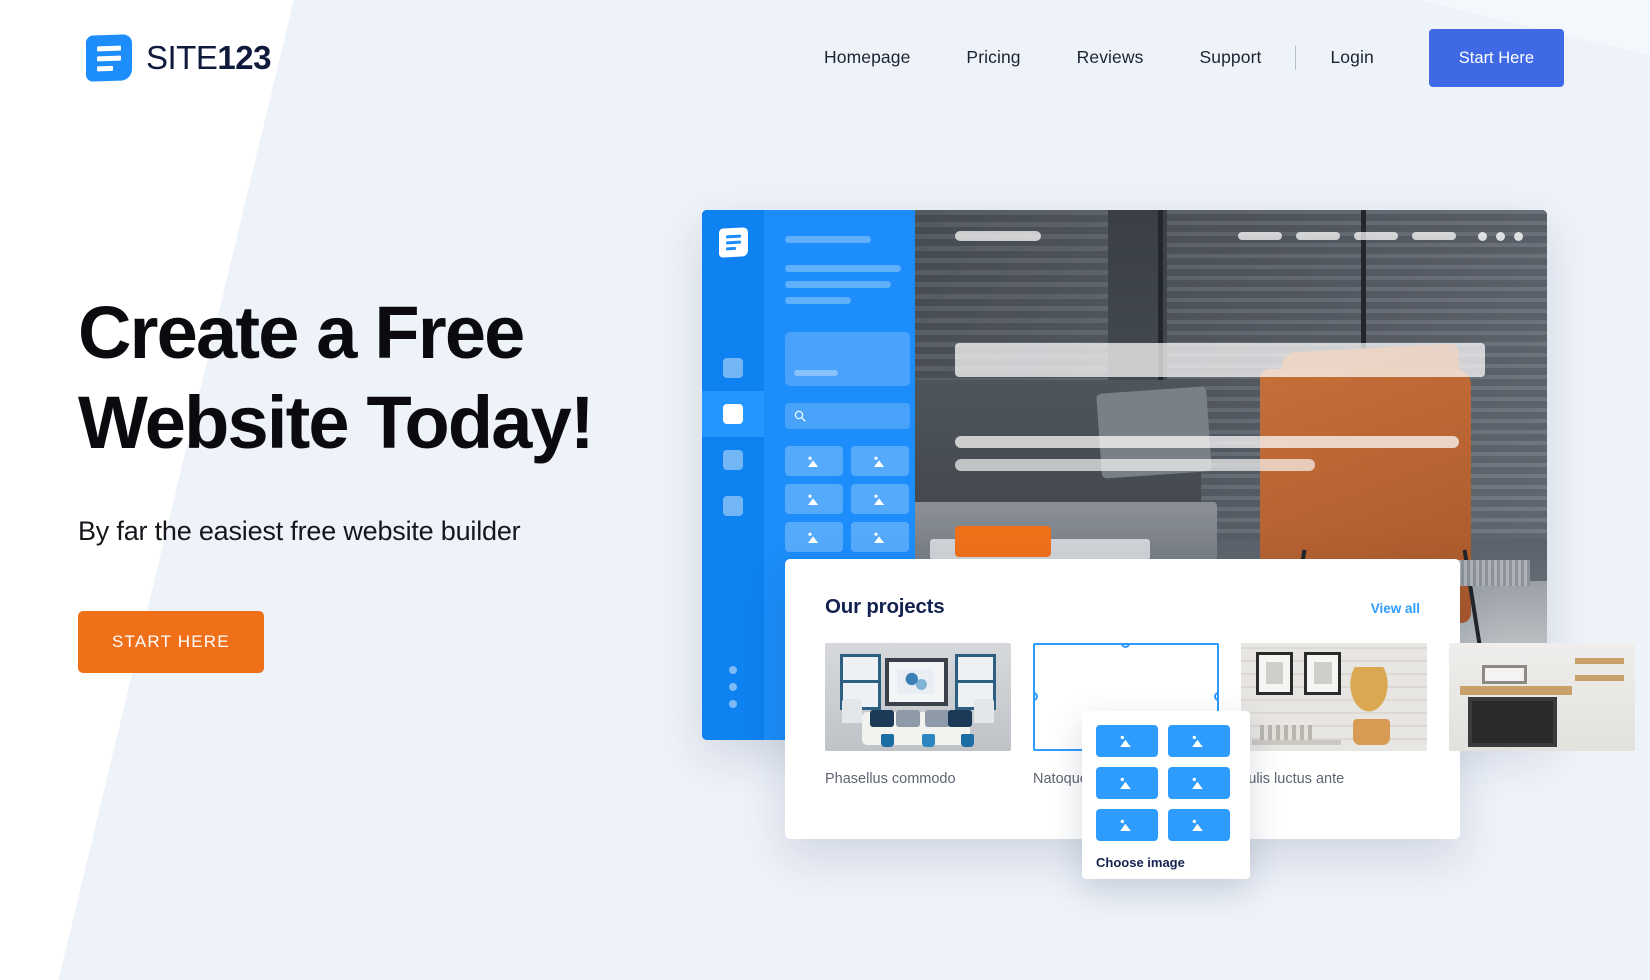 The image size is (1650, 980). I want to click on resize-handle-middle-right, so click(1215, 696).